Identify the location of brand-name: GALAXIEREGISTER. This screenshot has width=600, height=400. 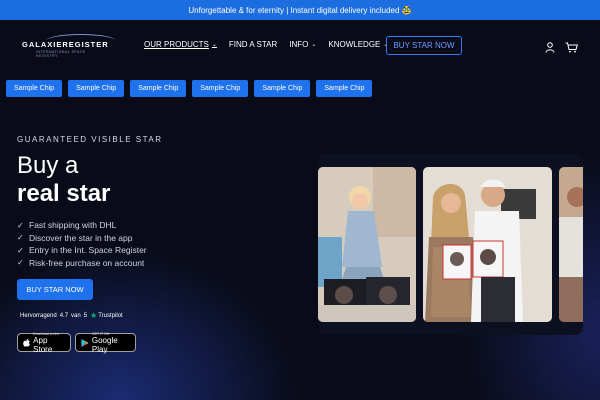
(65, 44).